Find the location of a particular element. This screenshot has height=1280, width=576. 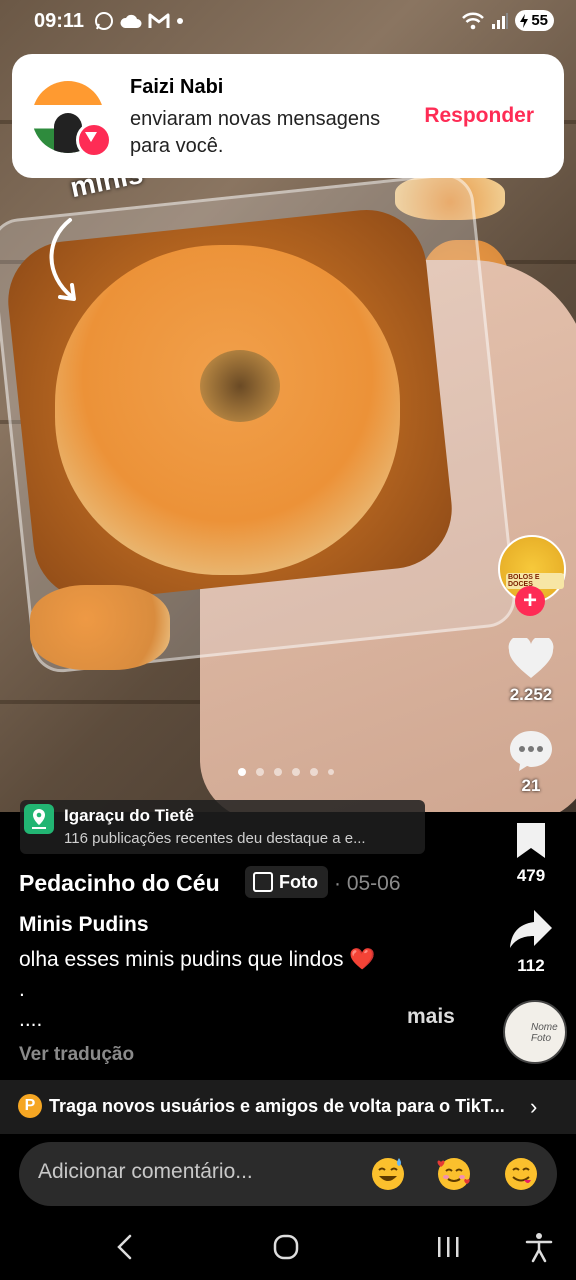

post-date: · 05-06 is located at coordinates (367, 883).